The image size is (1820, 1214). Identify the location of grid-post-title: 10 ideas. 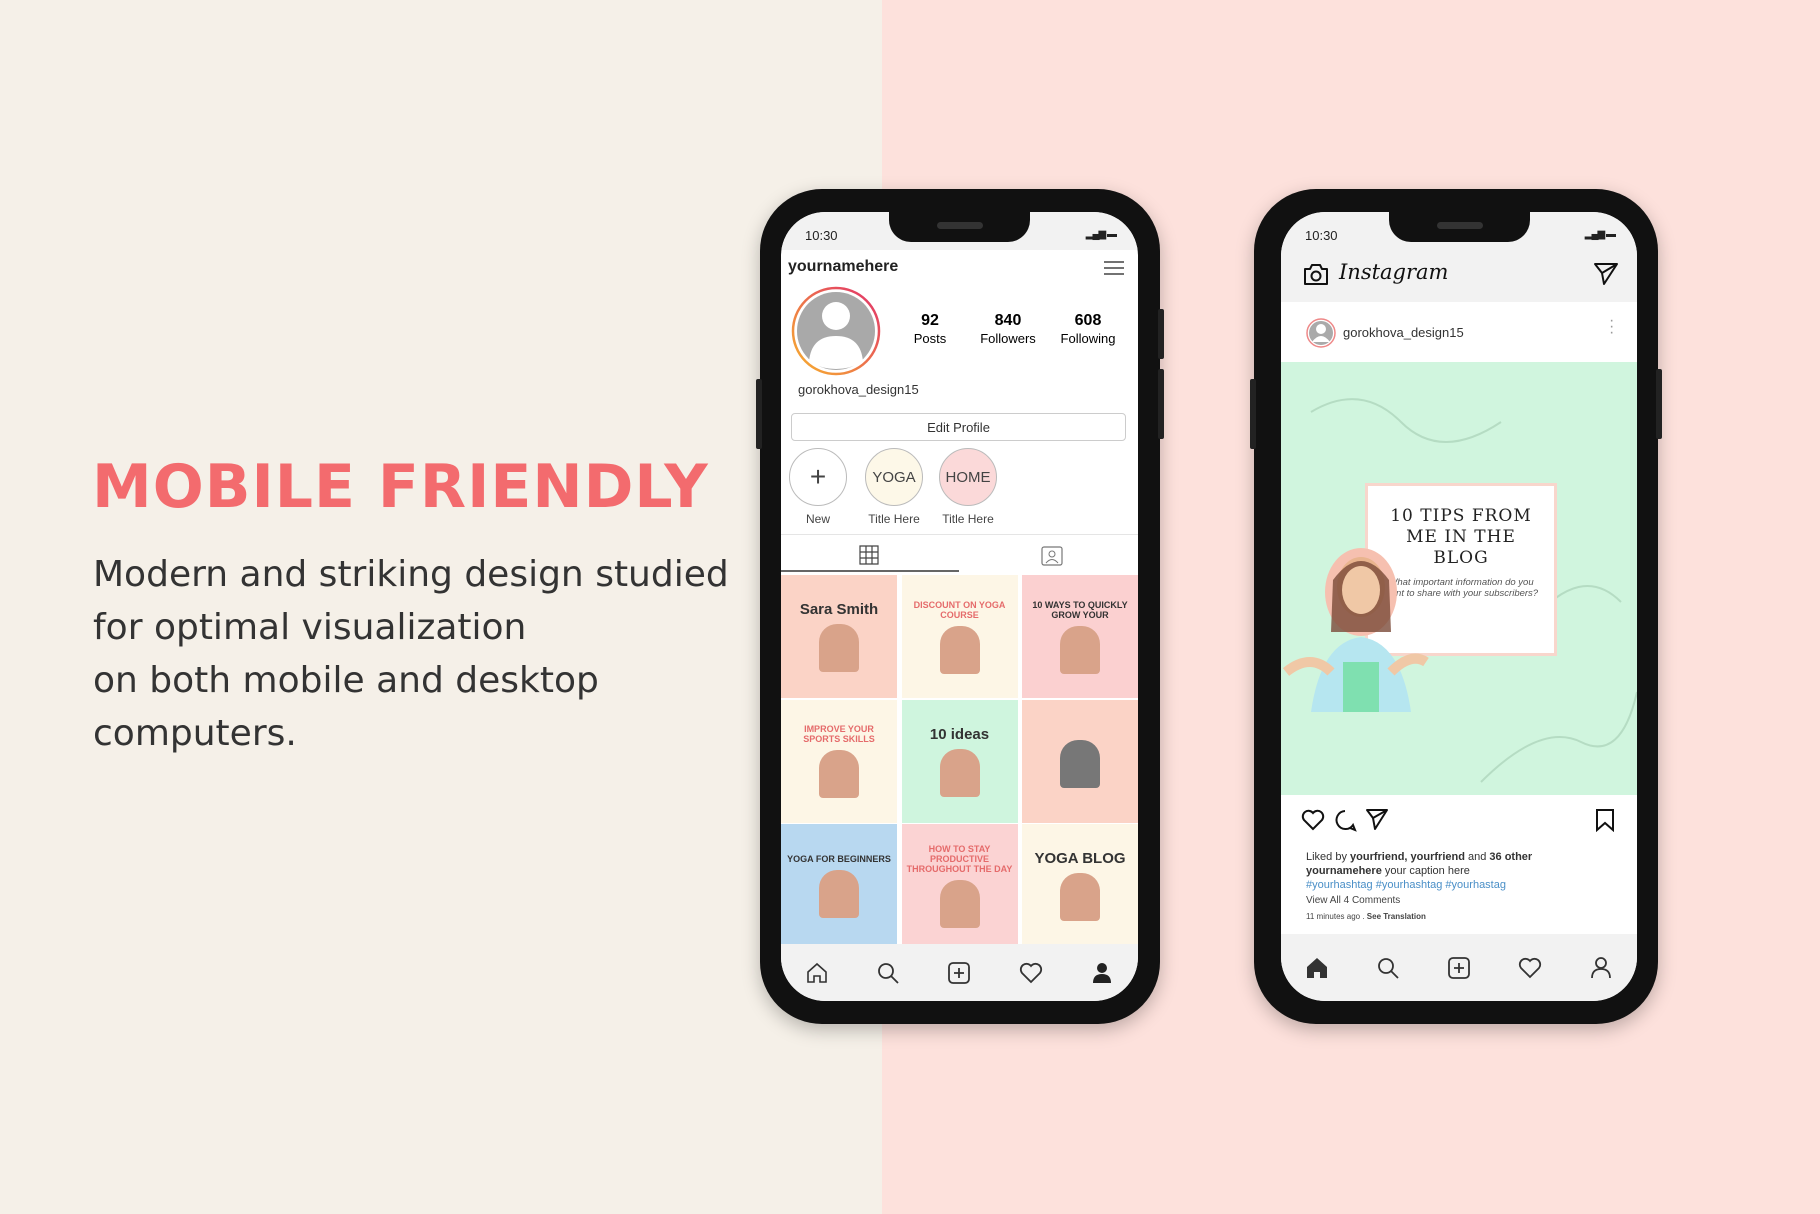
(959, 734).